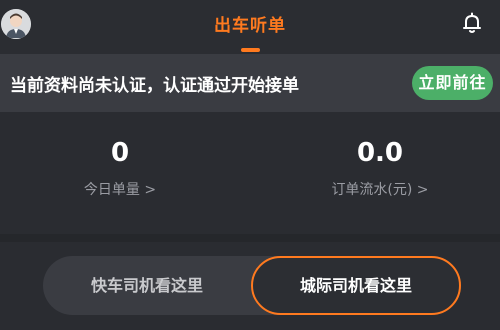  What do you see at coordinates (120, 153) in the screenshot?
I see `today-orders-value: 0` at bounding box center [120, 153].